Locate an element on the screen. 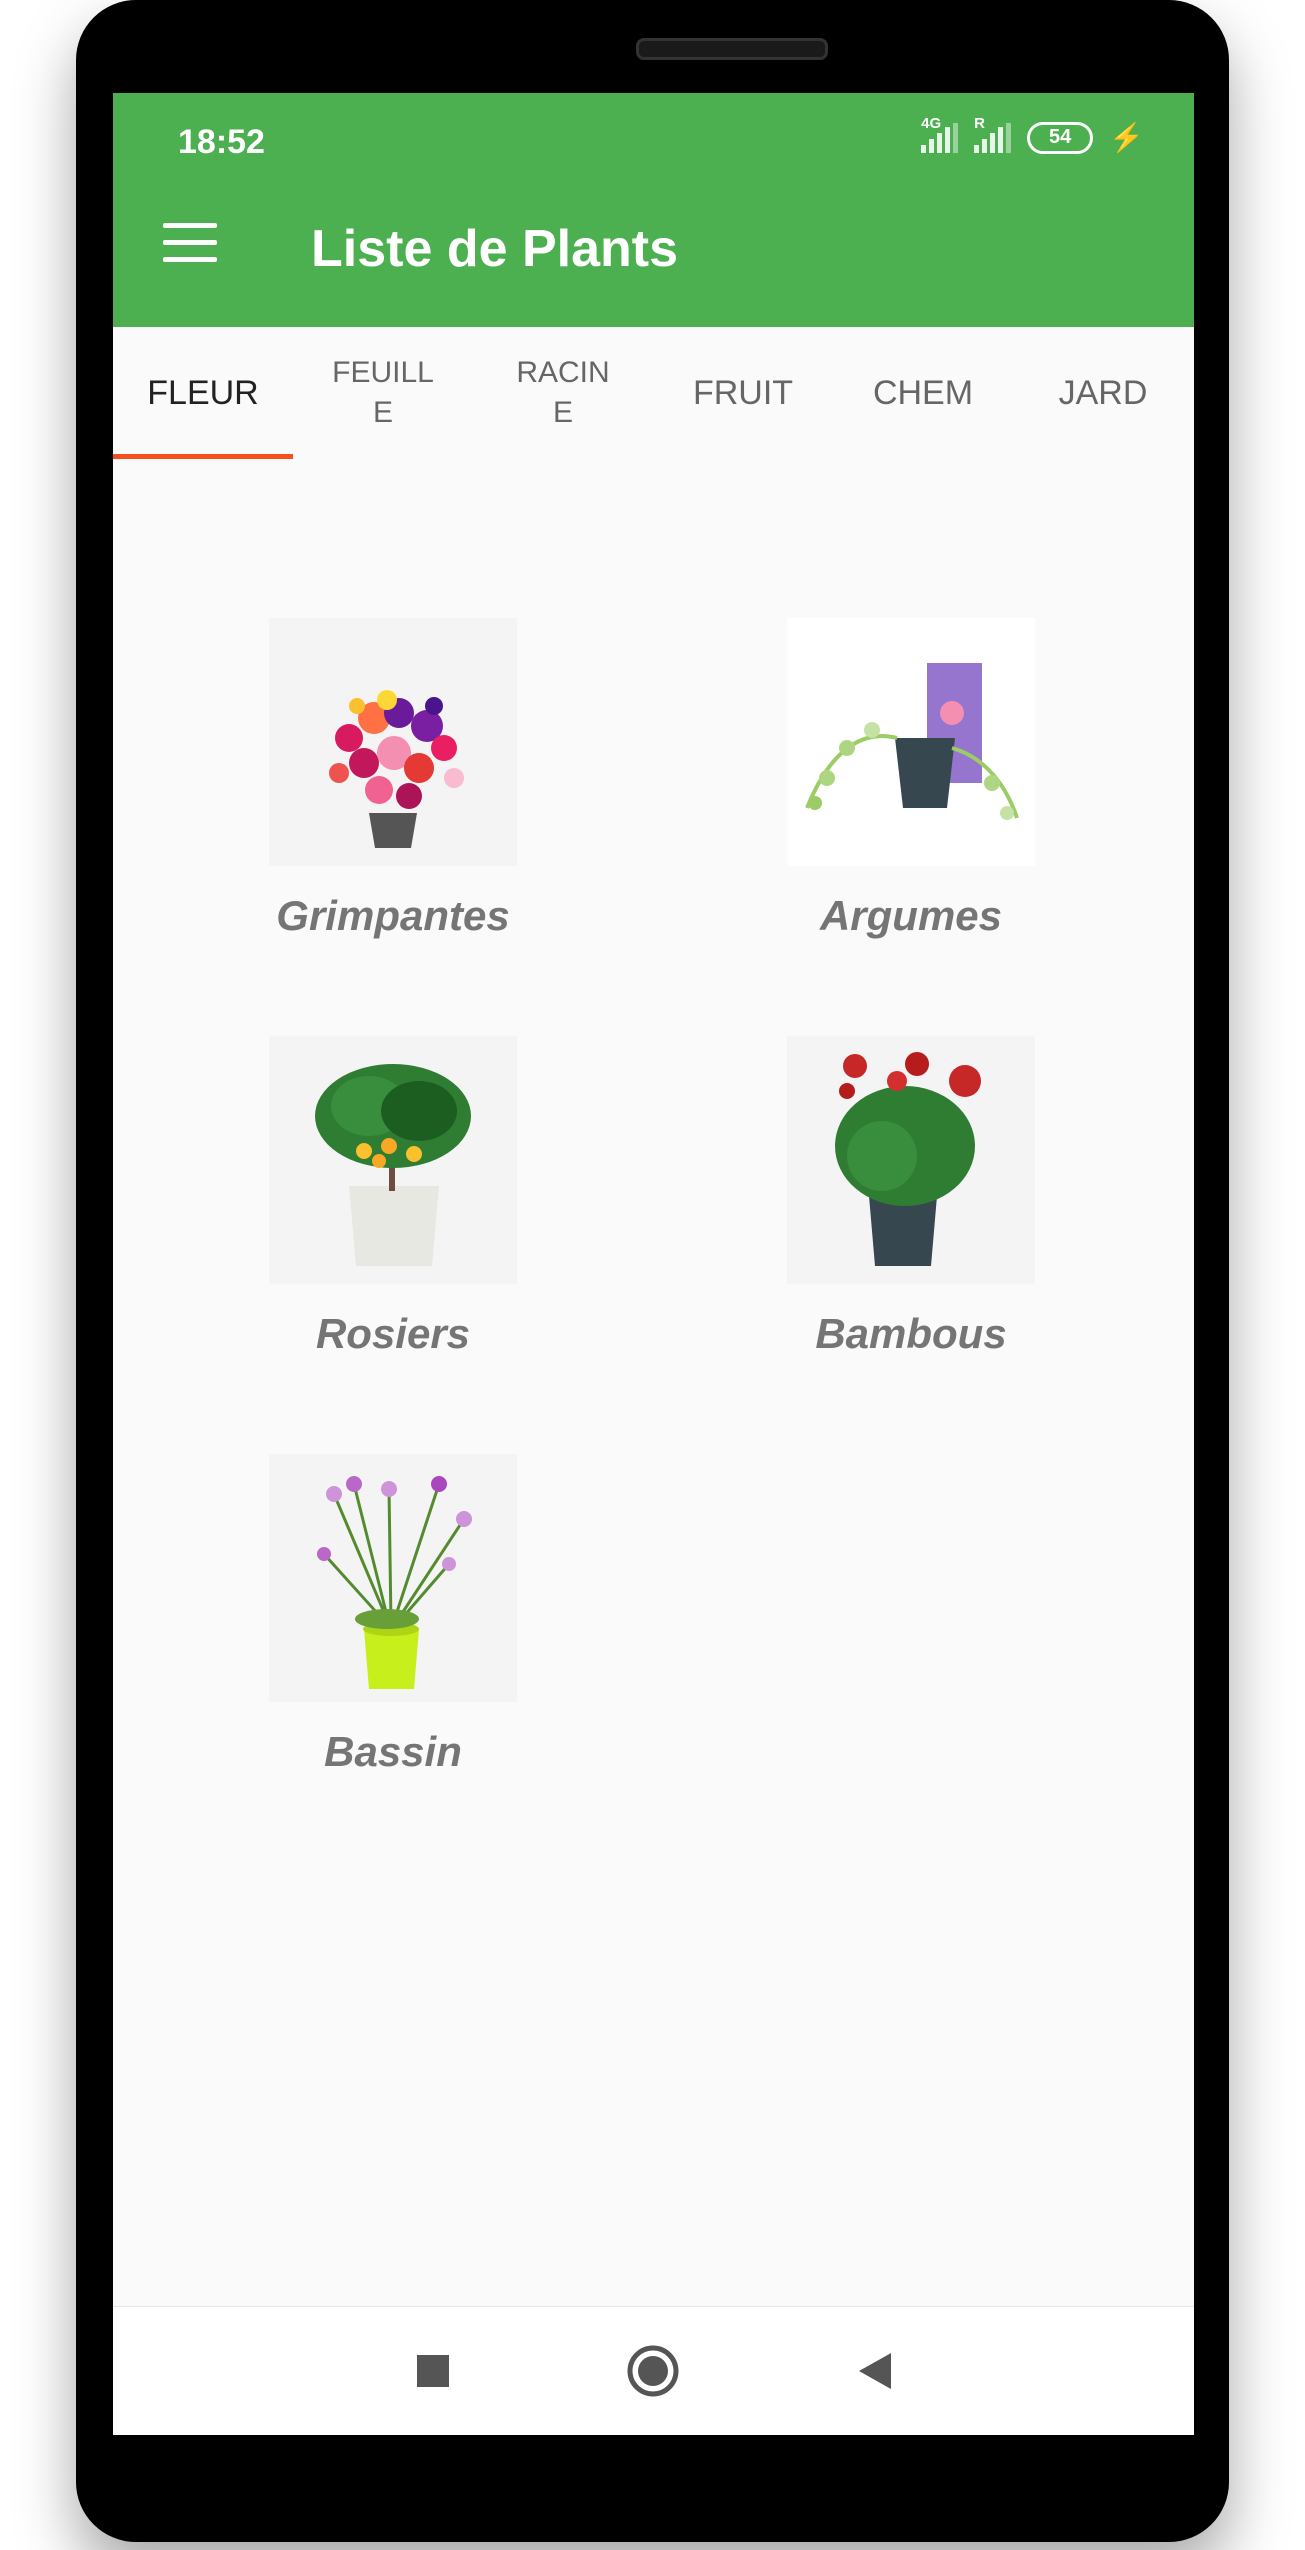 The height and width of the screenshot is (2550, 1305). home-button is located at coordinates (653, 2373).